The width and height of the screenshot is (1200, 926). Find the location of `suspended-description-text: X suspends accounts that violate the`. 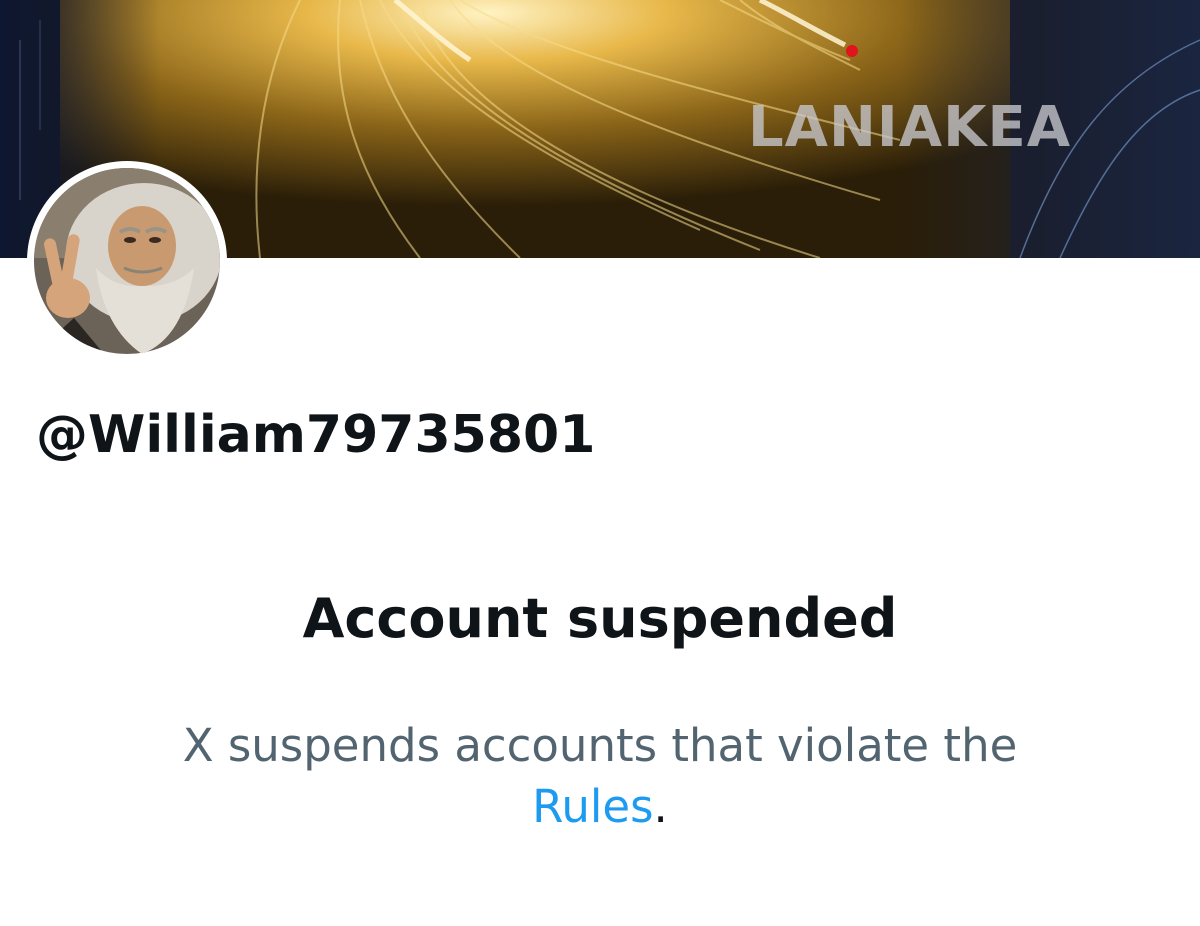

suspended-description-text: X suspends accounts that violate the is located at coordinates (600, 745).